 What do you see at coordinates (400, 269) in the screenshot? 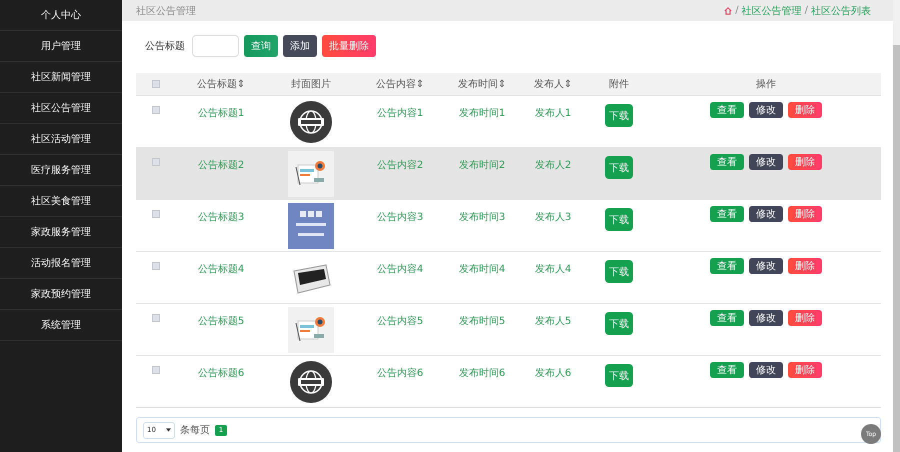
I see `table-cell-text: 公告内容4` at bounding box center [400, 269].